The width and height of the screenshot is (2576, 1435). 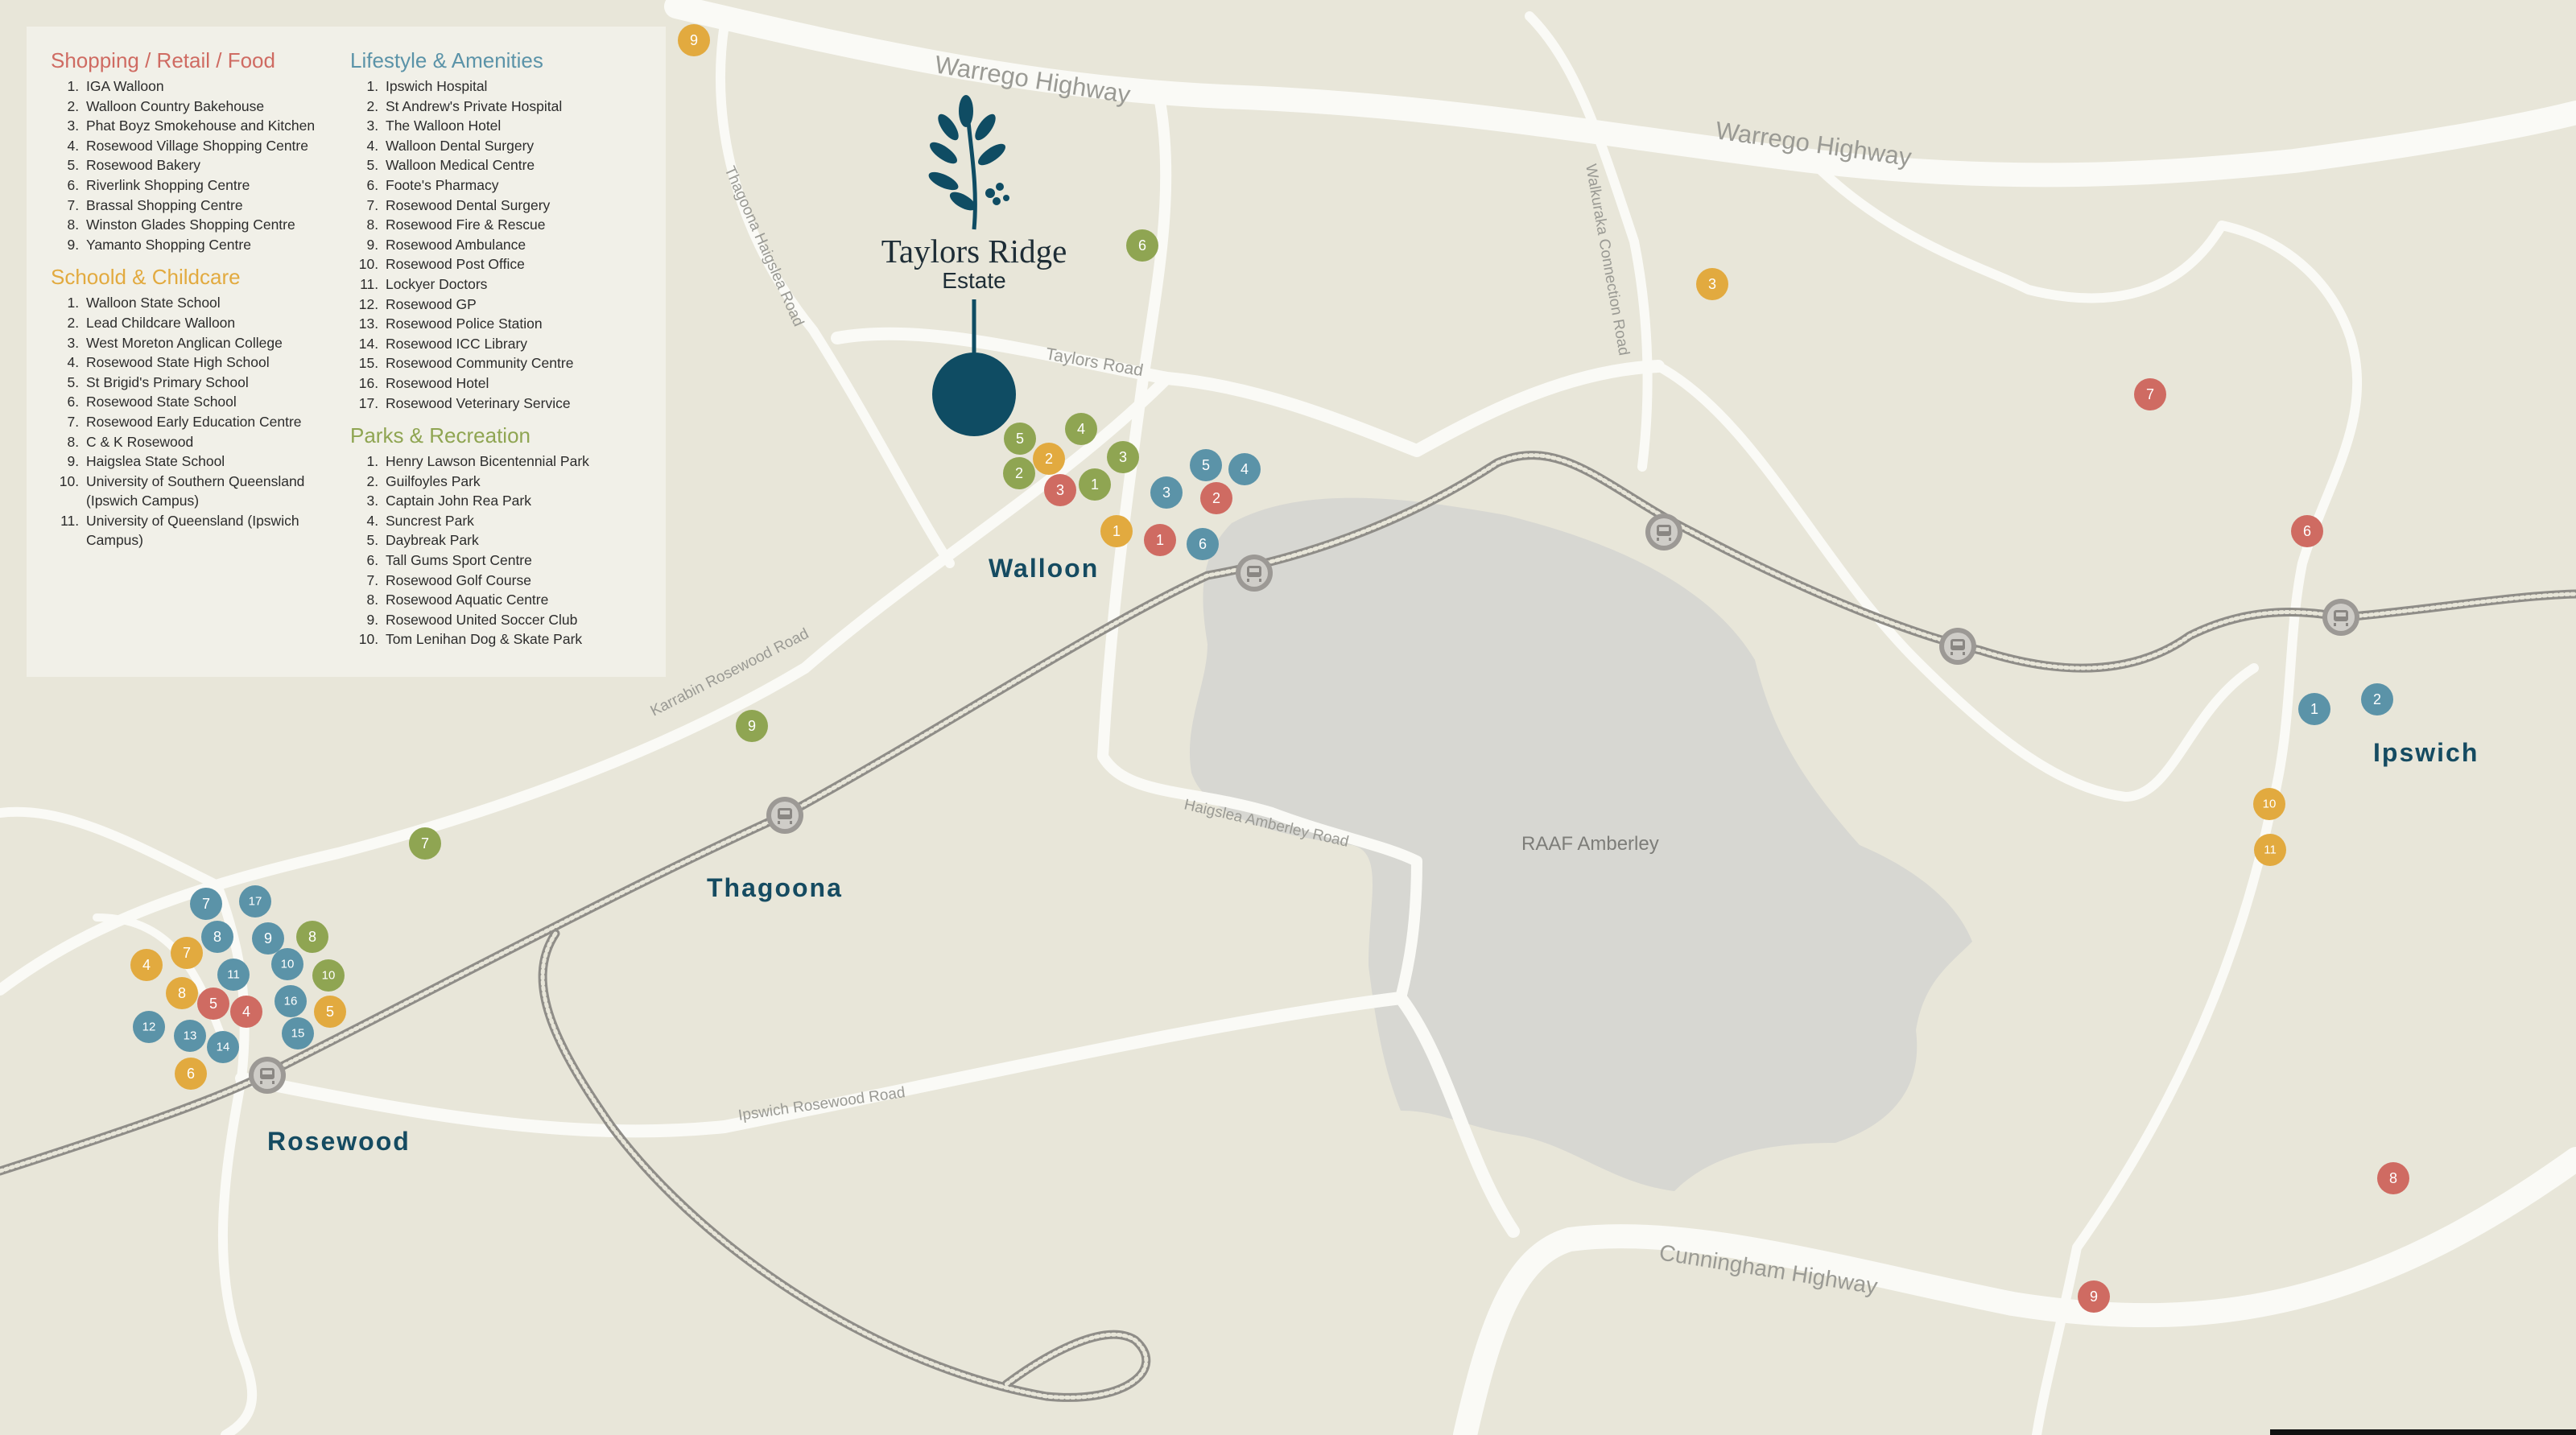 I want to click on amenity-marker-schools: 11, so click(x=2270, y=850).